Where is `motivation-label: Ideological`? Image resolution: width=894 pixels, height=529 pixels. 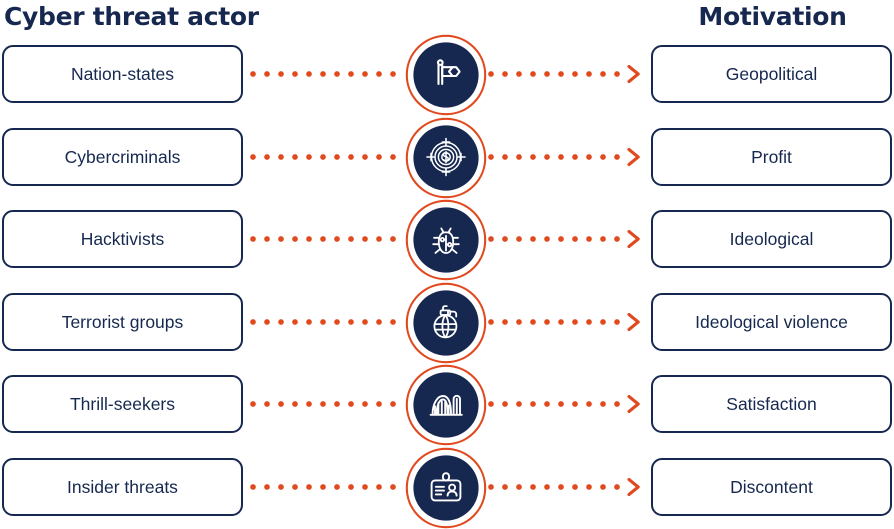 motivation-label: Ideological is located at coordinates (771, 238).